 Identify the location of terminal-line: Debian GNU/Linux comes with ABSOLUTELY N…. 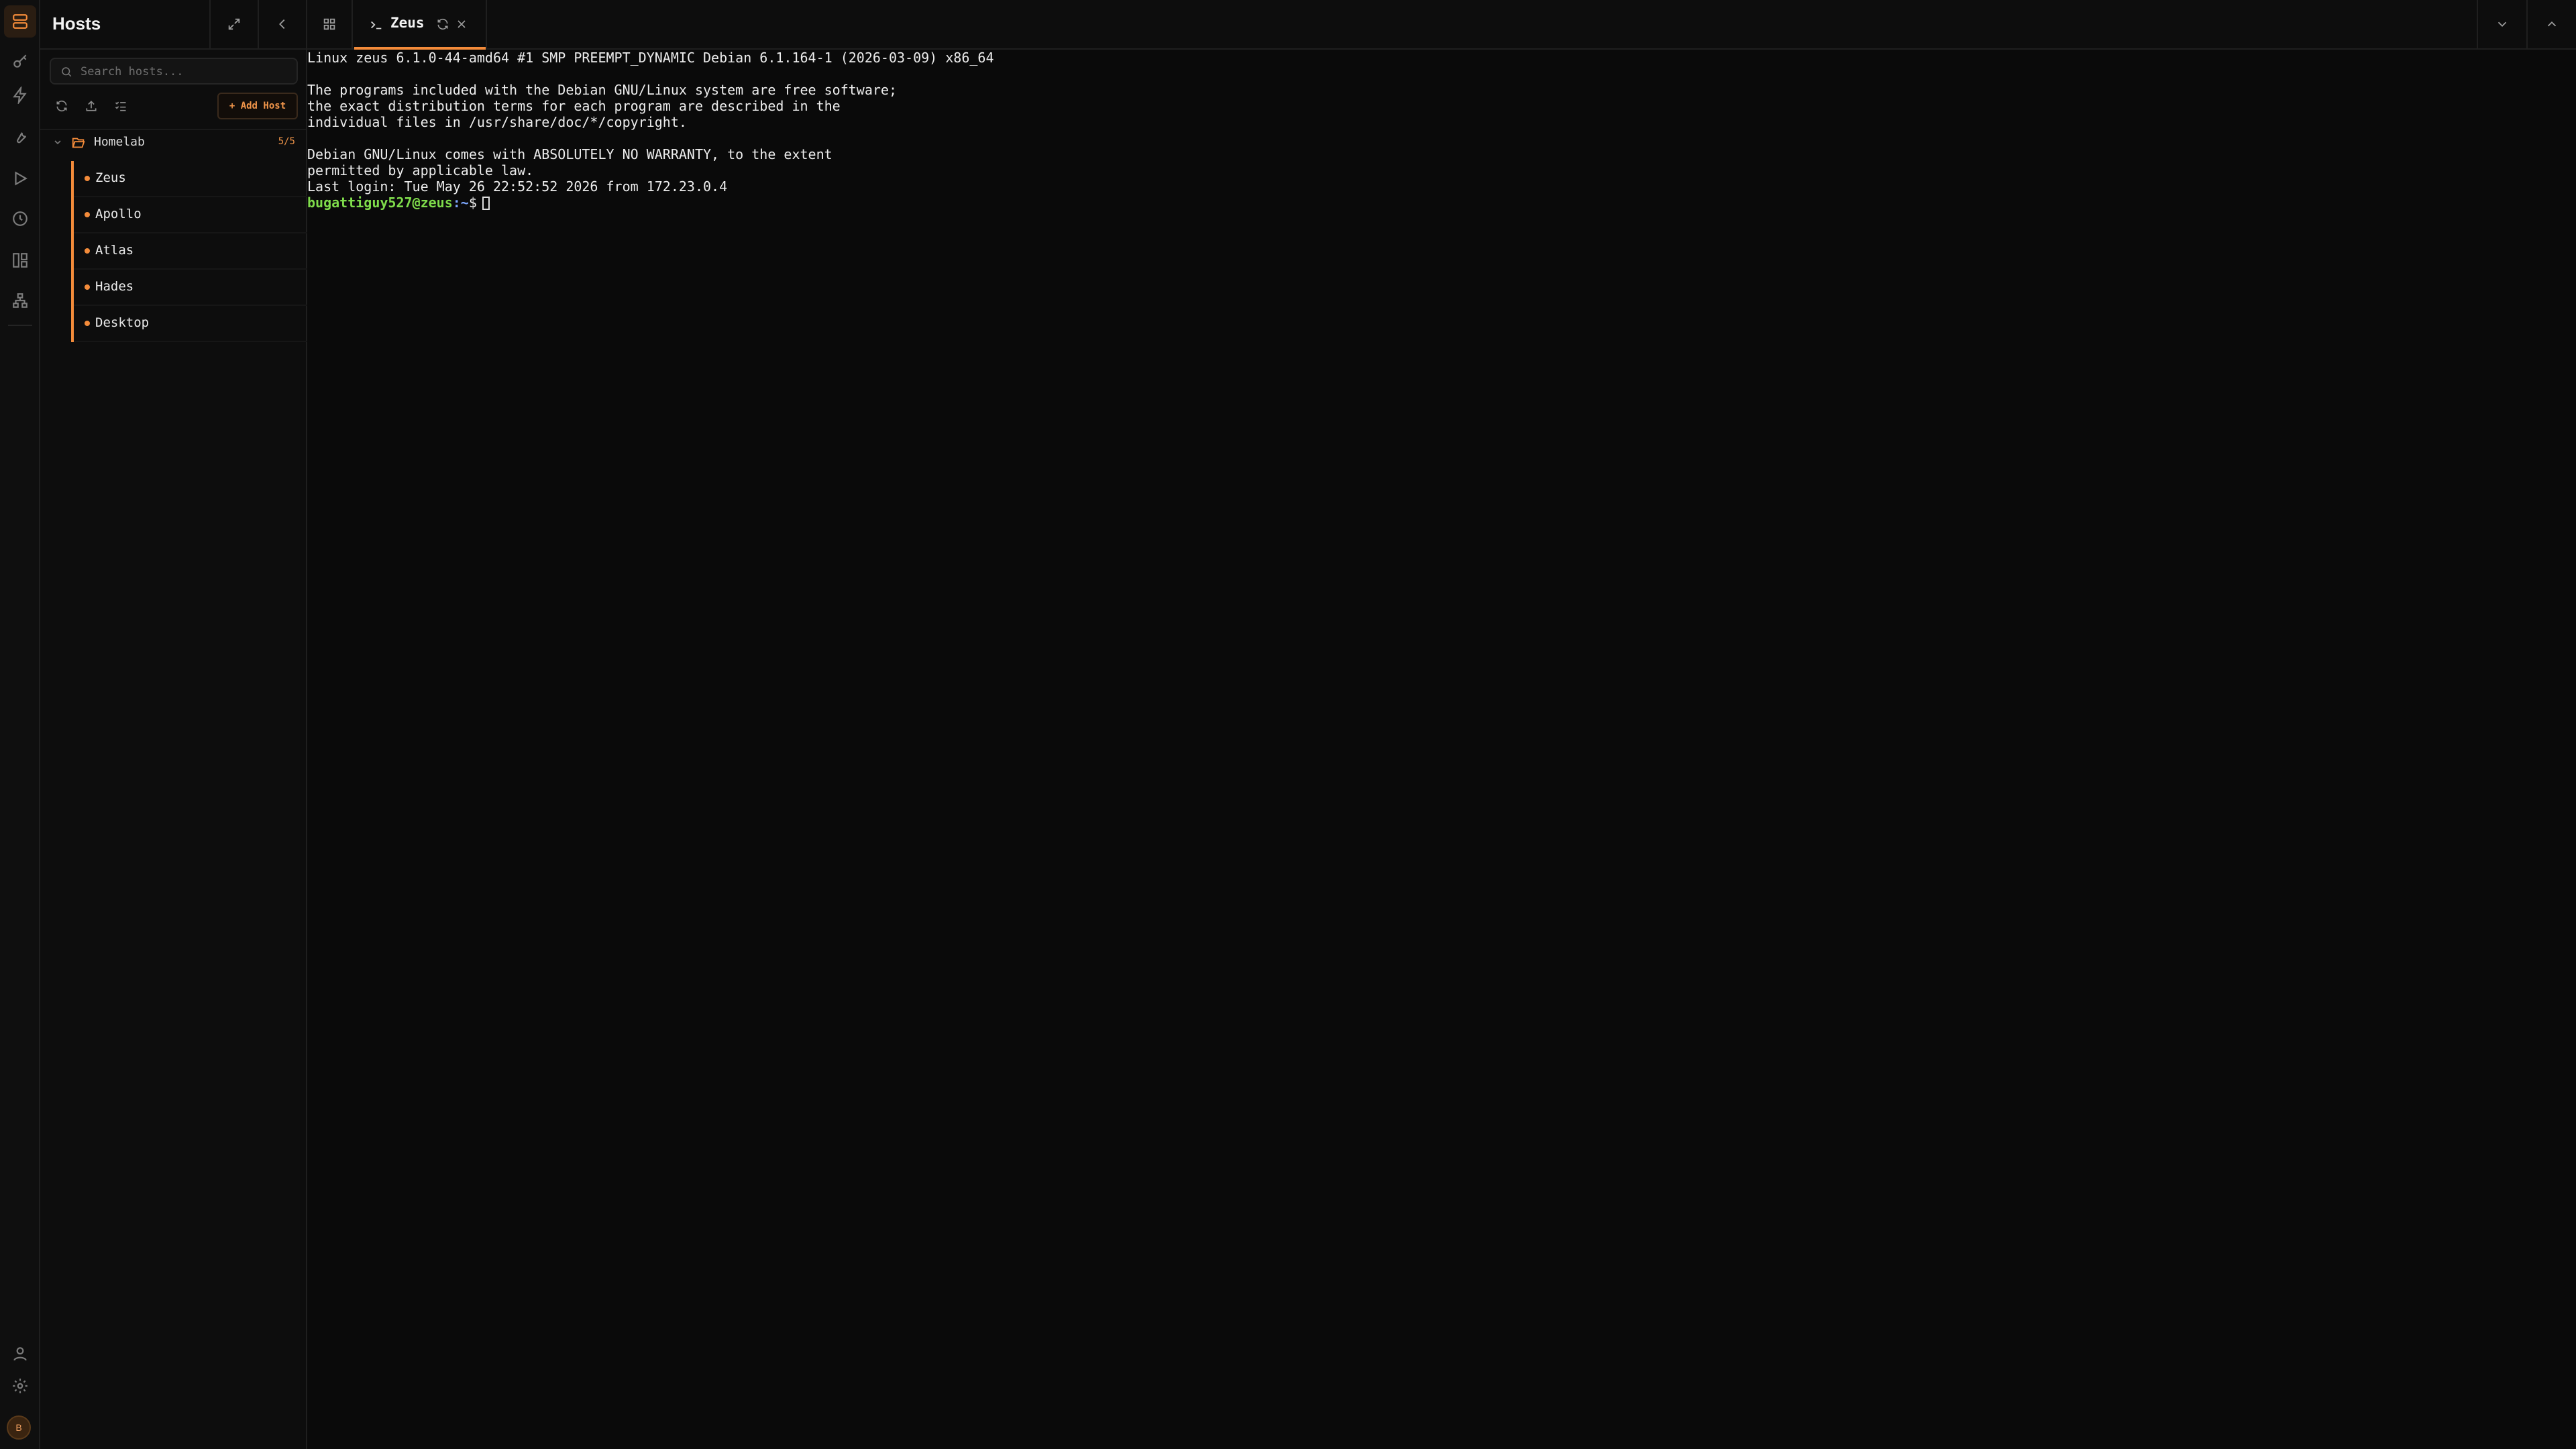
(570, 154).